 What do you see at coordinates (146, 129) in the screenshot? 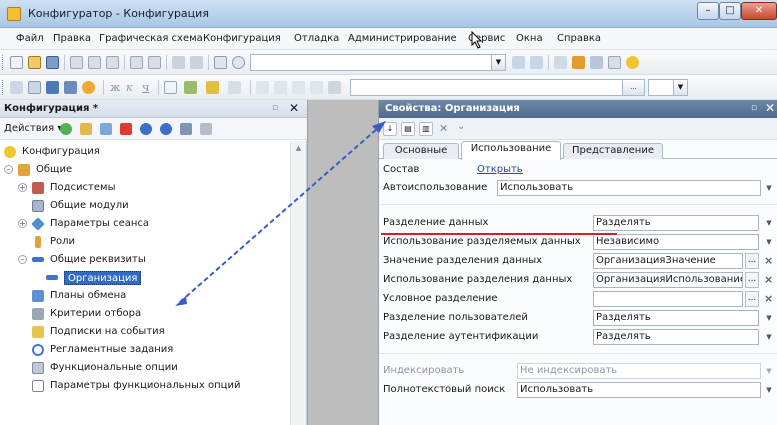
I see `move-up-icon` at bounding box center [146, 129].